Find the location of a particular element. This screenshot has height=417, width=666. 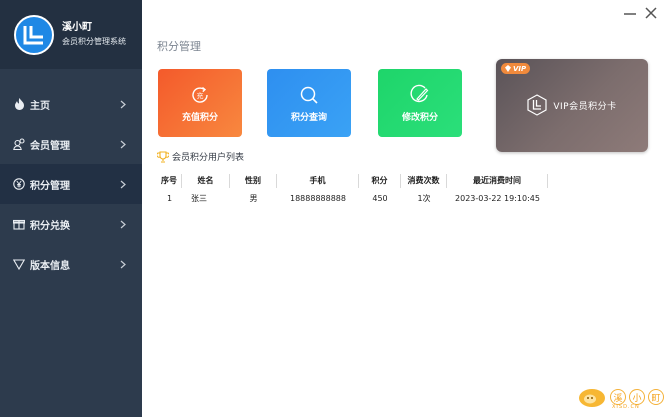

trophy-icon is located at coordinates (163, 156).